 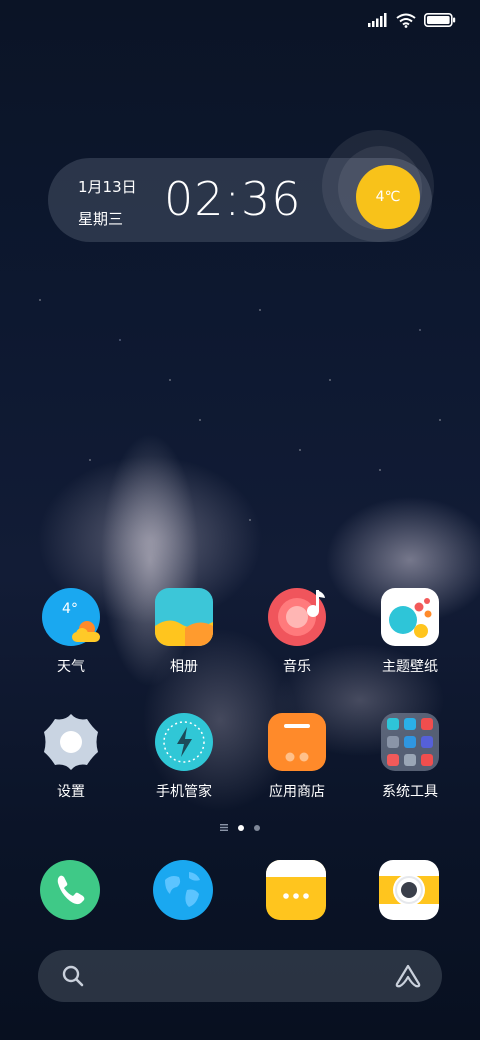 What do you see at coordinates (240, 976) in the screenshot?
I see `search-bar` at bounding box center [240, 976].